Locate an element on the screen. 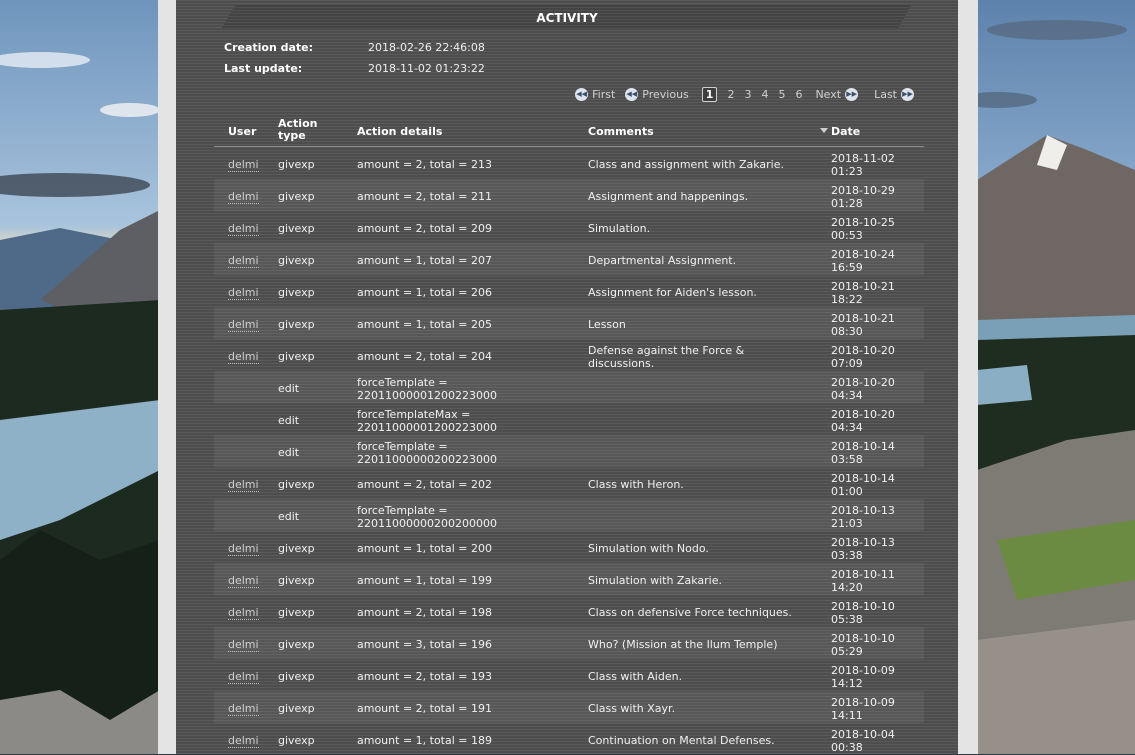 This screenshot has width=1135, height=755. time-line: 01:28 is located at coordinates (847, 203).